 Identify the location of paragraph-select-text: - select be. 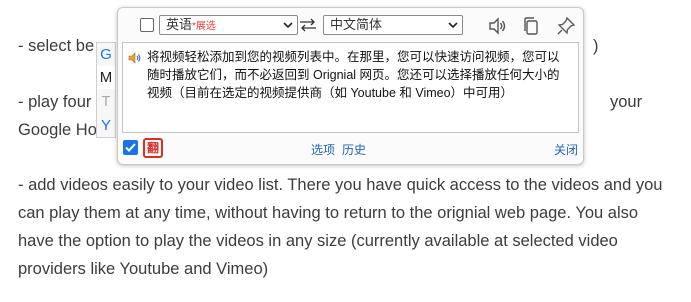
(56, 46).